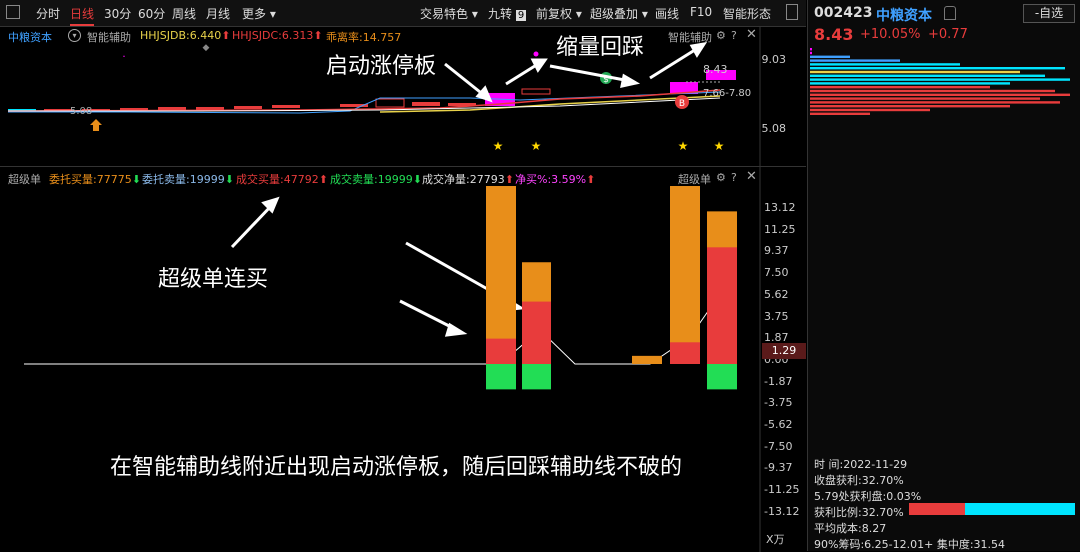 The image size is (1080, 552). I want to click on axis-tick: 7.50, so click(776, 273).